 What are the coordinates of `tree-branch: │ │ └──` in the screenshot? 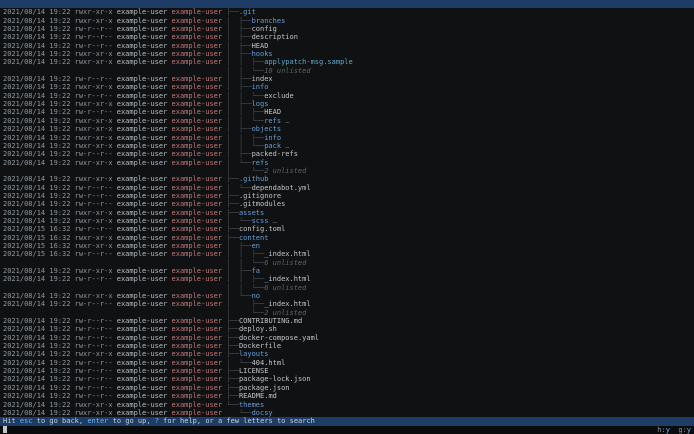 It's located at (245, 70).